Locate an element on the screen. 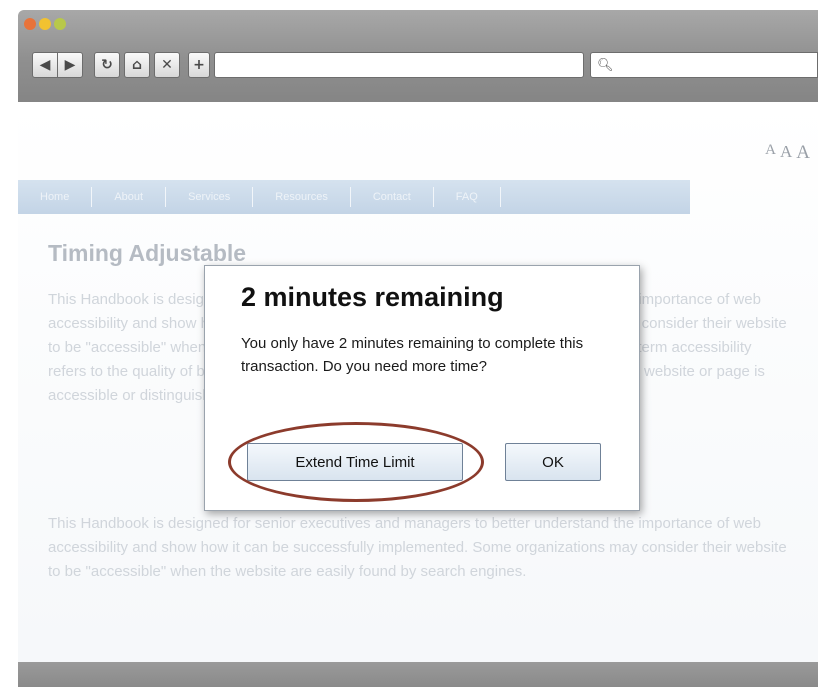  search-icon: 🔍︎ is located at coordinates (605, 65).